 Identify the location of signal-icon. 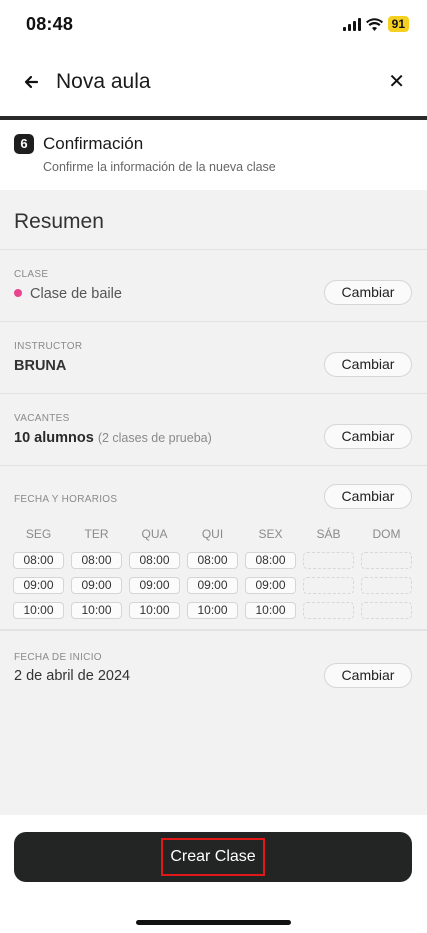
(351, 24).